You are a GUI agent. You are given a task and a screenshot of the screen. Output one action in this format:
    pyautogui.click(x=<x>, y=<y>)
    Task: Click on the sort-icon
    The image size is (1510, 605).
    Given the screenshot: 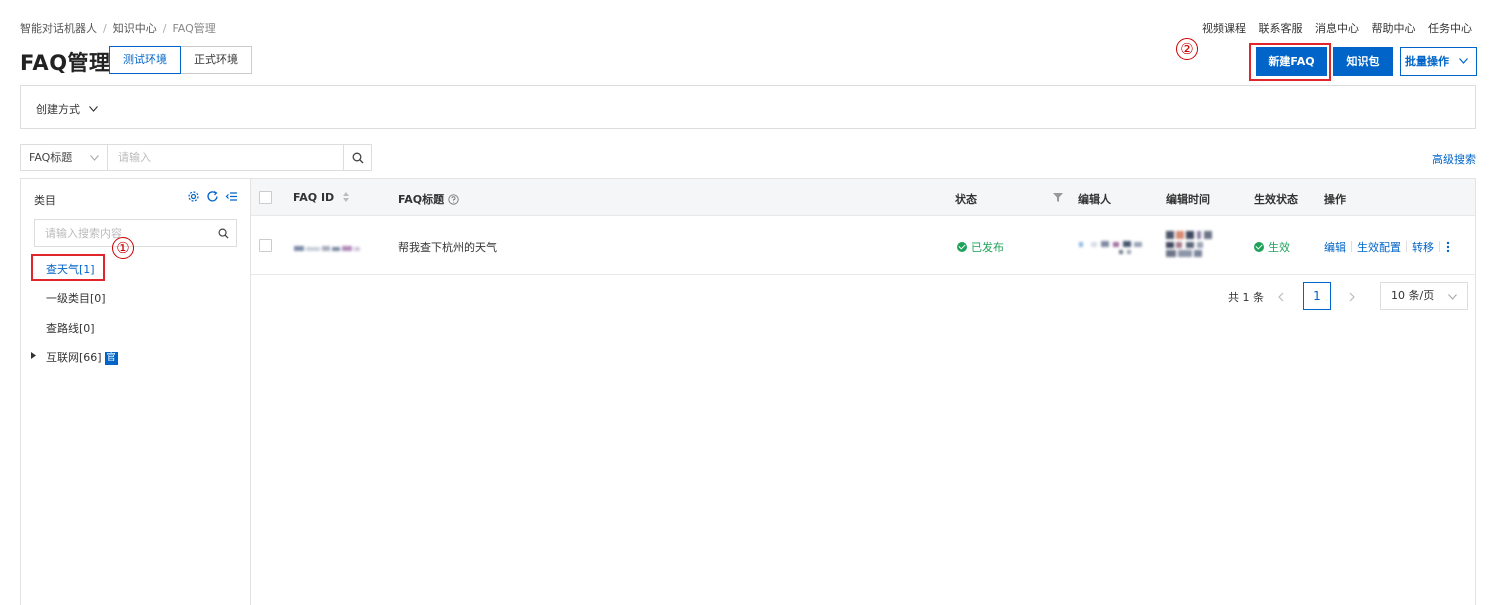 What is the action you would take?
    pyautogui.click(x=346, y=197)
    